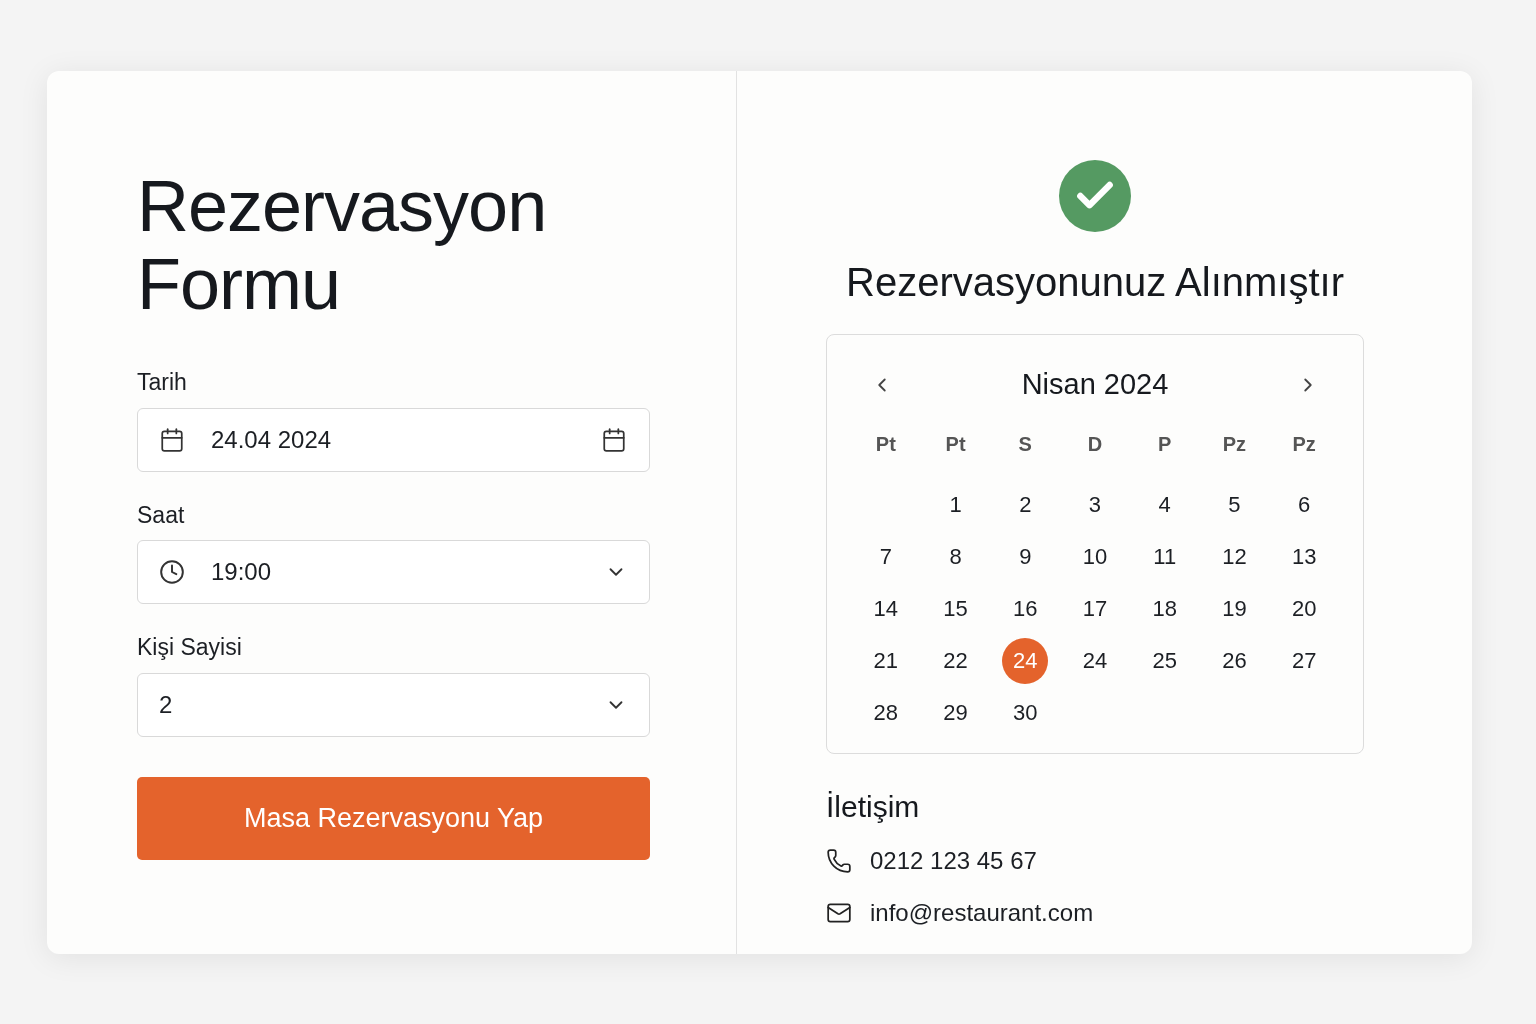 The image size is (1536, 1024). I want to click on calendar-day: 29, so click(955, 712).